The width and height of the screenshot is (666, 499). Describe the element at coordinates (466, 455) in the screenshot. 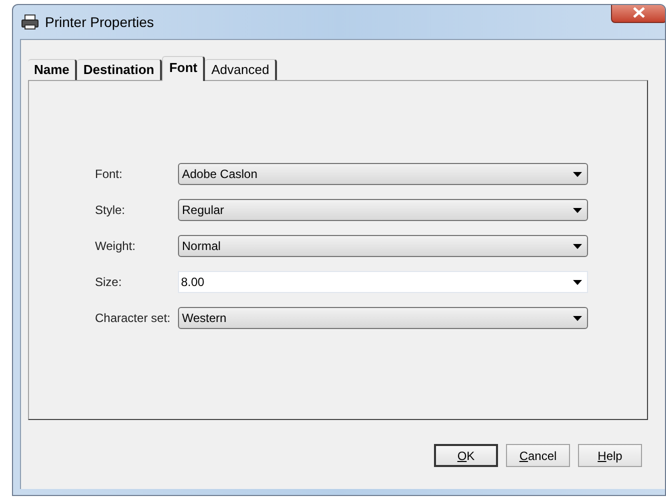

I see `dialog-button: OK` at that location.